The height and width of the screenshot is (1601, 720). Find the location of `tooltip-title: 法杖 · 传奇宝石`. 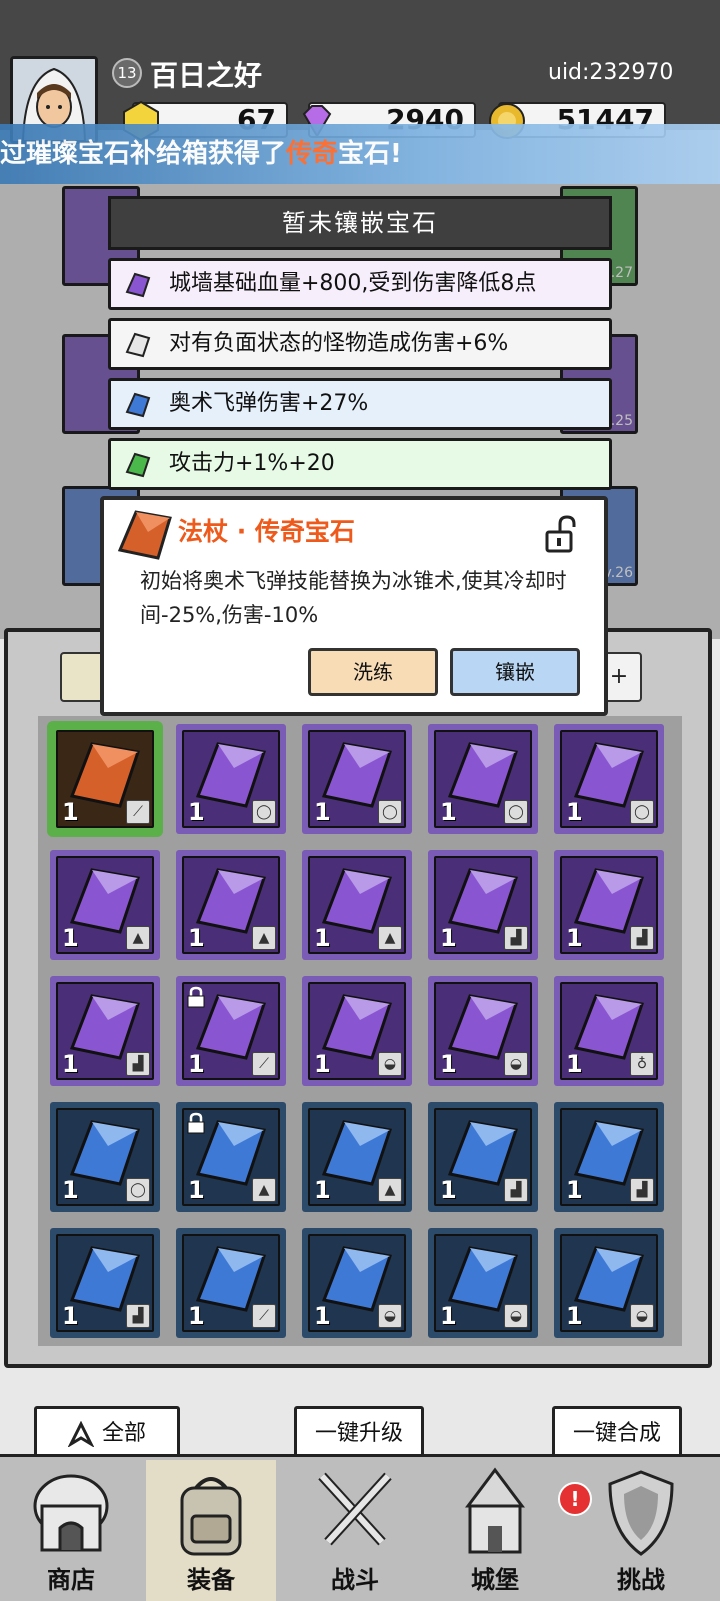

tooltip-title: 法杖 · 传奇宝石 is located at coordinates (266, 531).